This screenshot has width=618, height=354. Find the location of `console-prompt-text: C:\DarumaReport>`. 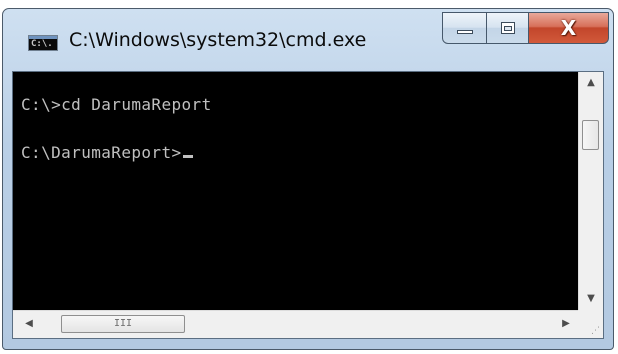

console-prompt-text: C:\DarumaReport> is located at coordinates (101, 152).